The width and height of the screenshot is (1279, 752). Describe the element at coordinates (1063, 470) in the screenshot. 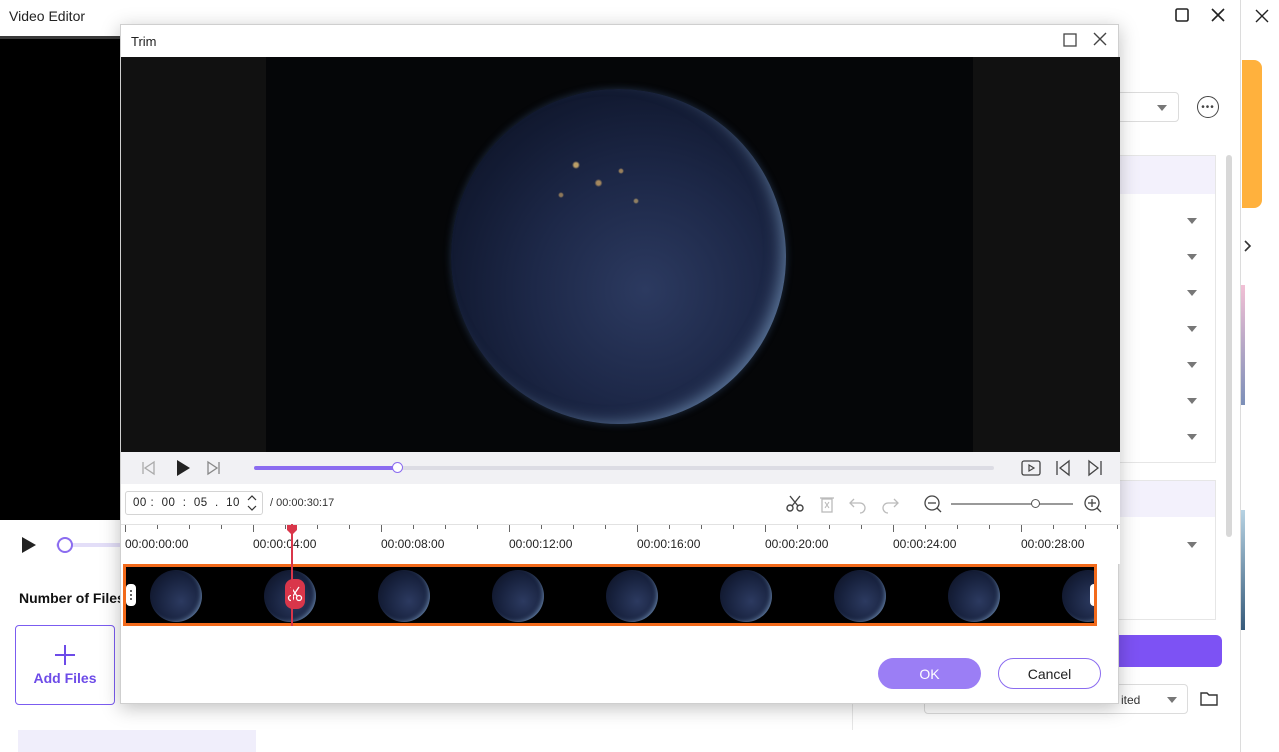

I see `go-to-start-icon` at that location.